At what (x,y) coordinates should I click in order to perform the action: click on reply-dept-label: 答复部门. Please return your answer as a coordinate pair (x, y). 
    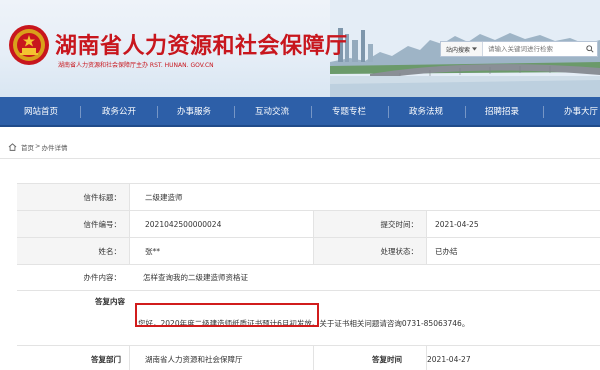
    Looking at the image, I should click on (106, 359).